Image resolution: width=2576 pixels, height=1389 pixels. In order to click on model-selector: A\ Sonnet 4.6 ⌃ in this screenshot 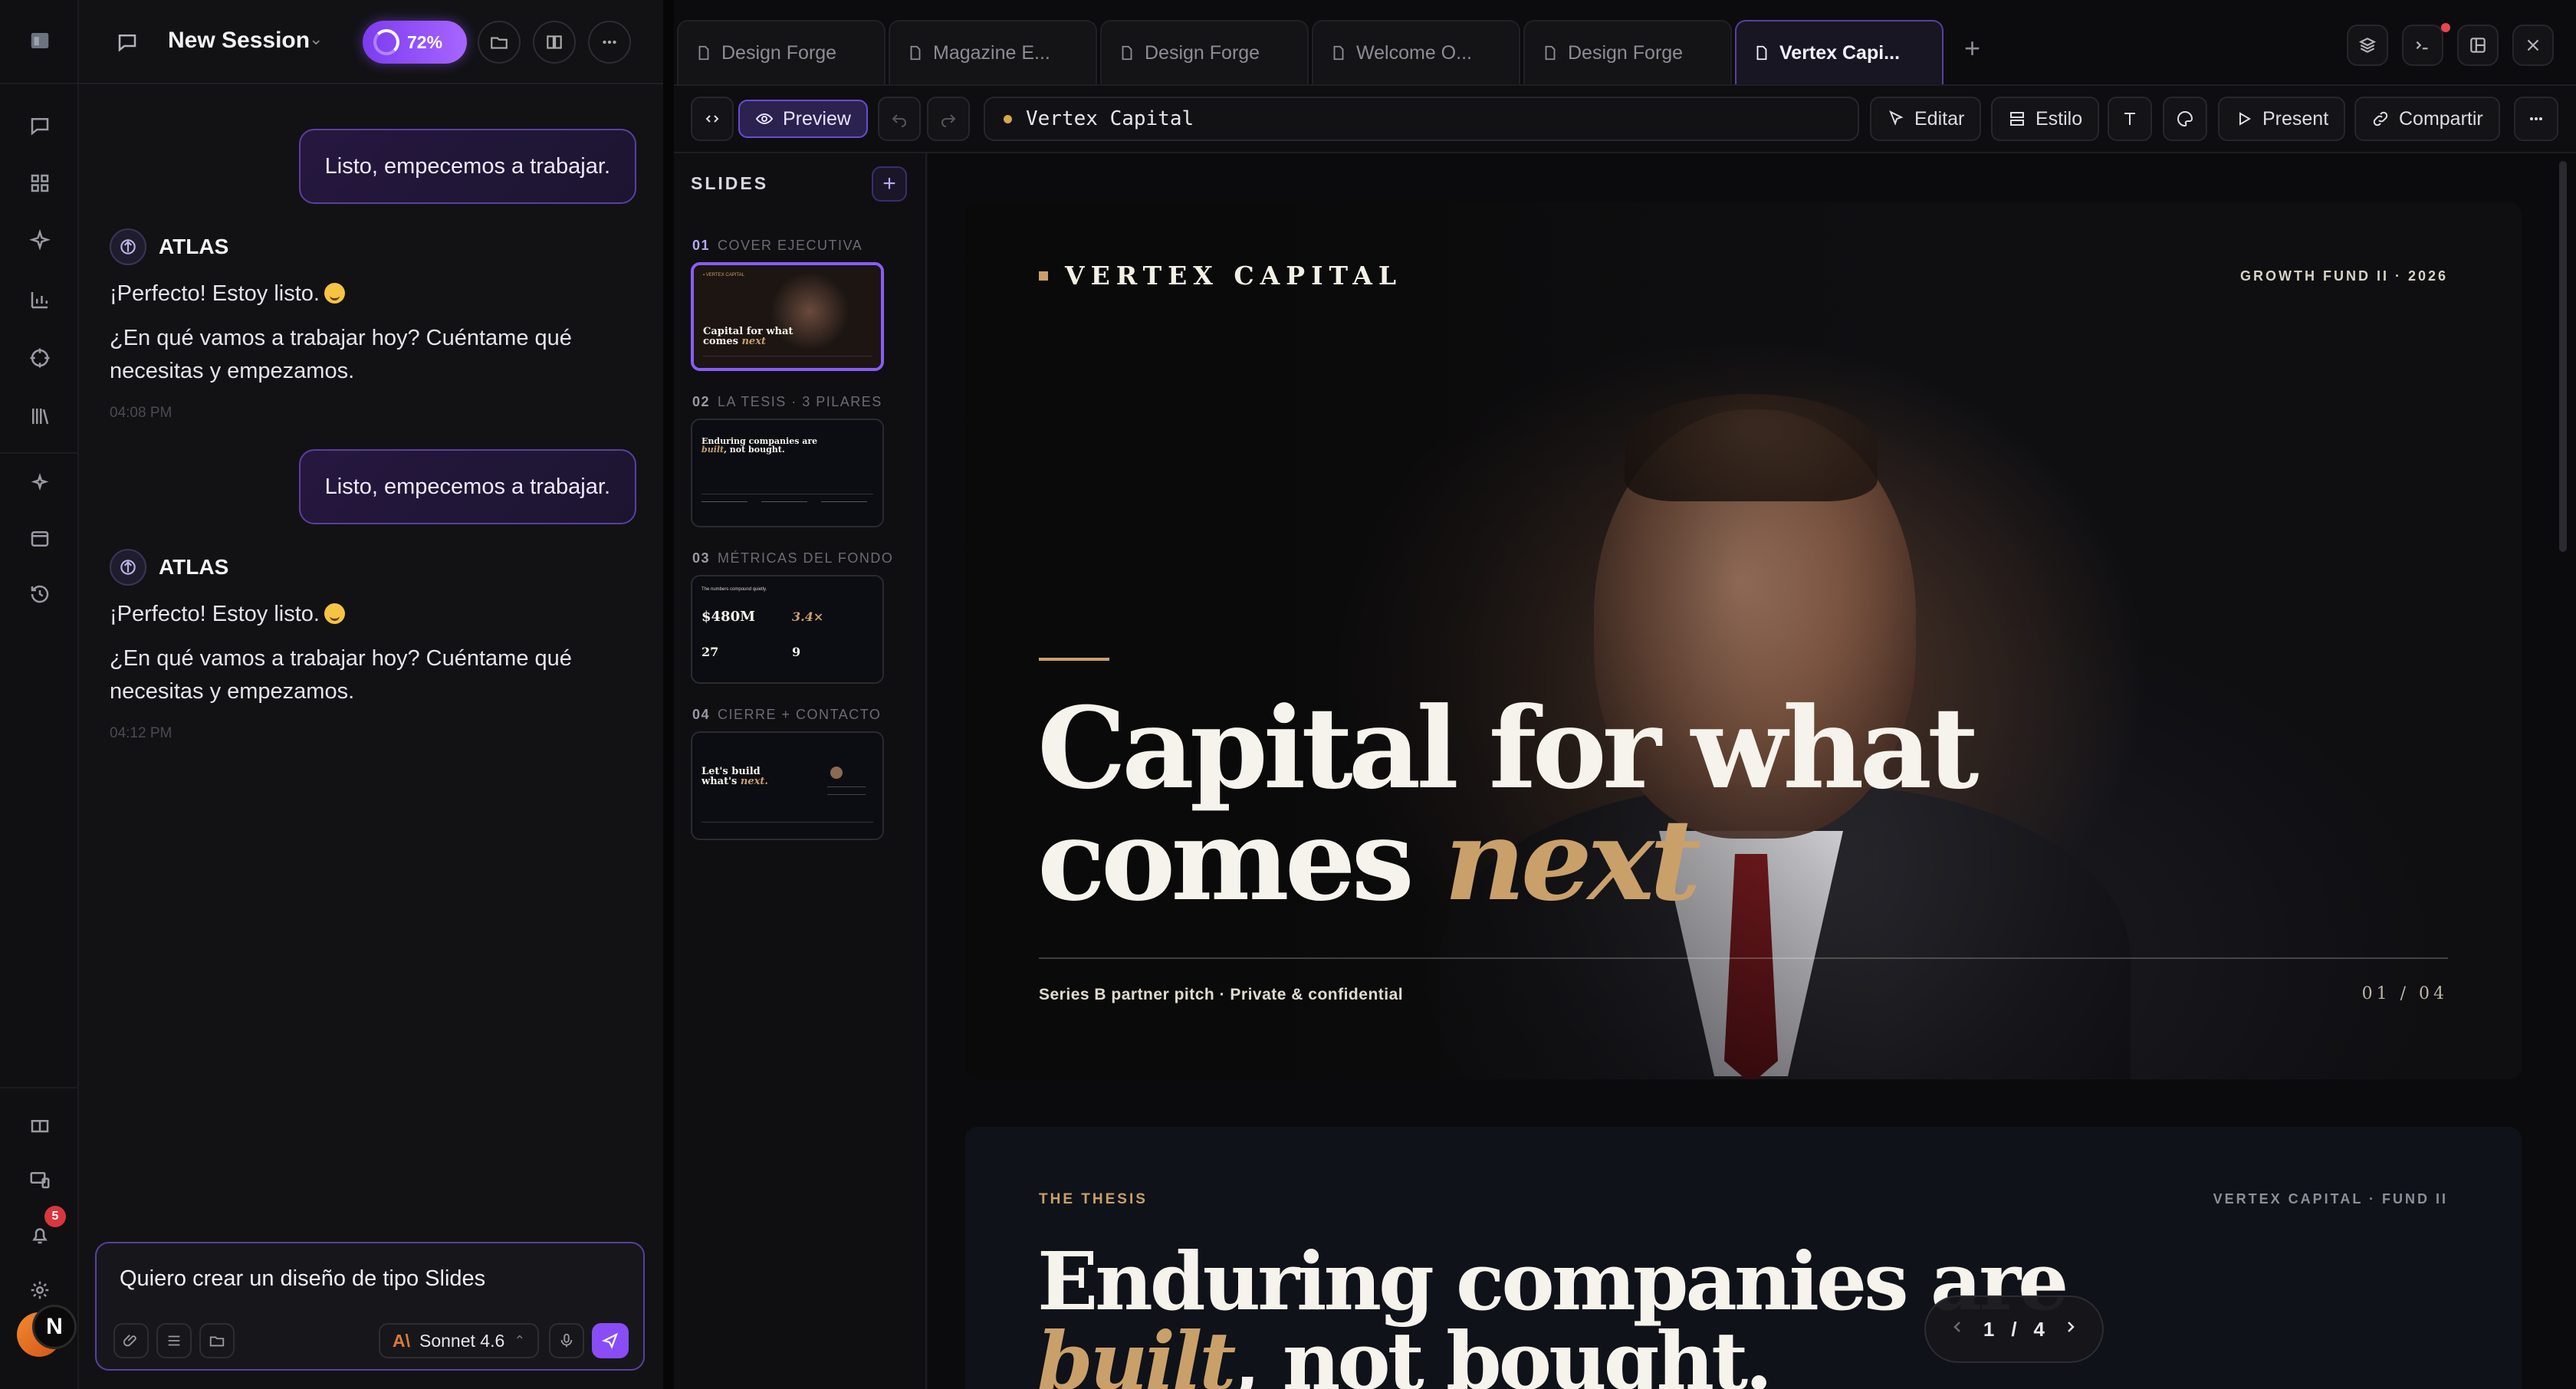, I will do `click(459, 1340)`.